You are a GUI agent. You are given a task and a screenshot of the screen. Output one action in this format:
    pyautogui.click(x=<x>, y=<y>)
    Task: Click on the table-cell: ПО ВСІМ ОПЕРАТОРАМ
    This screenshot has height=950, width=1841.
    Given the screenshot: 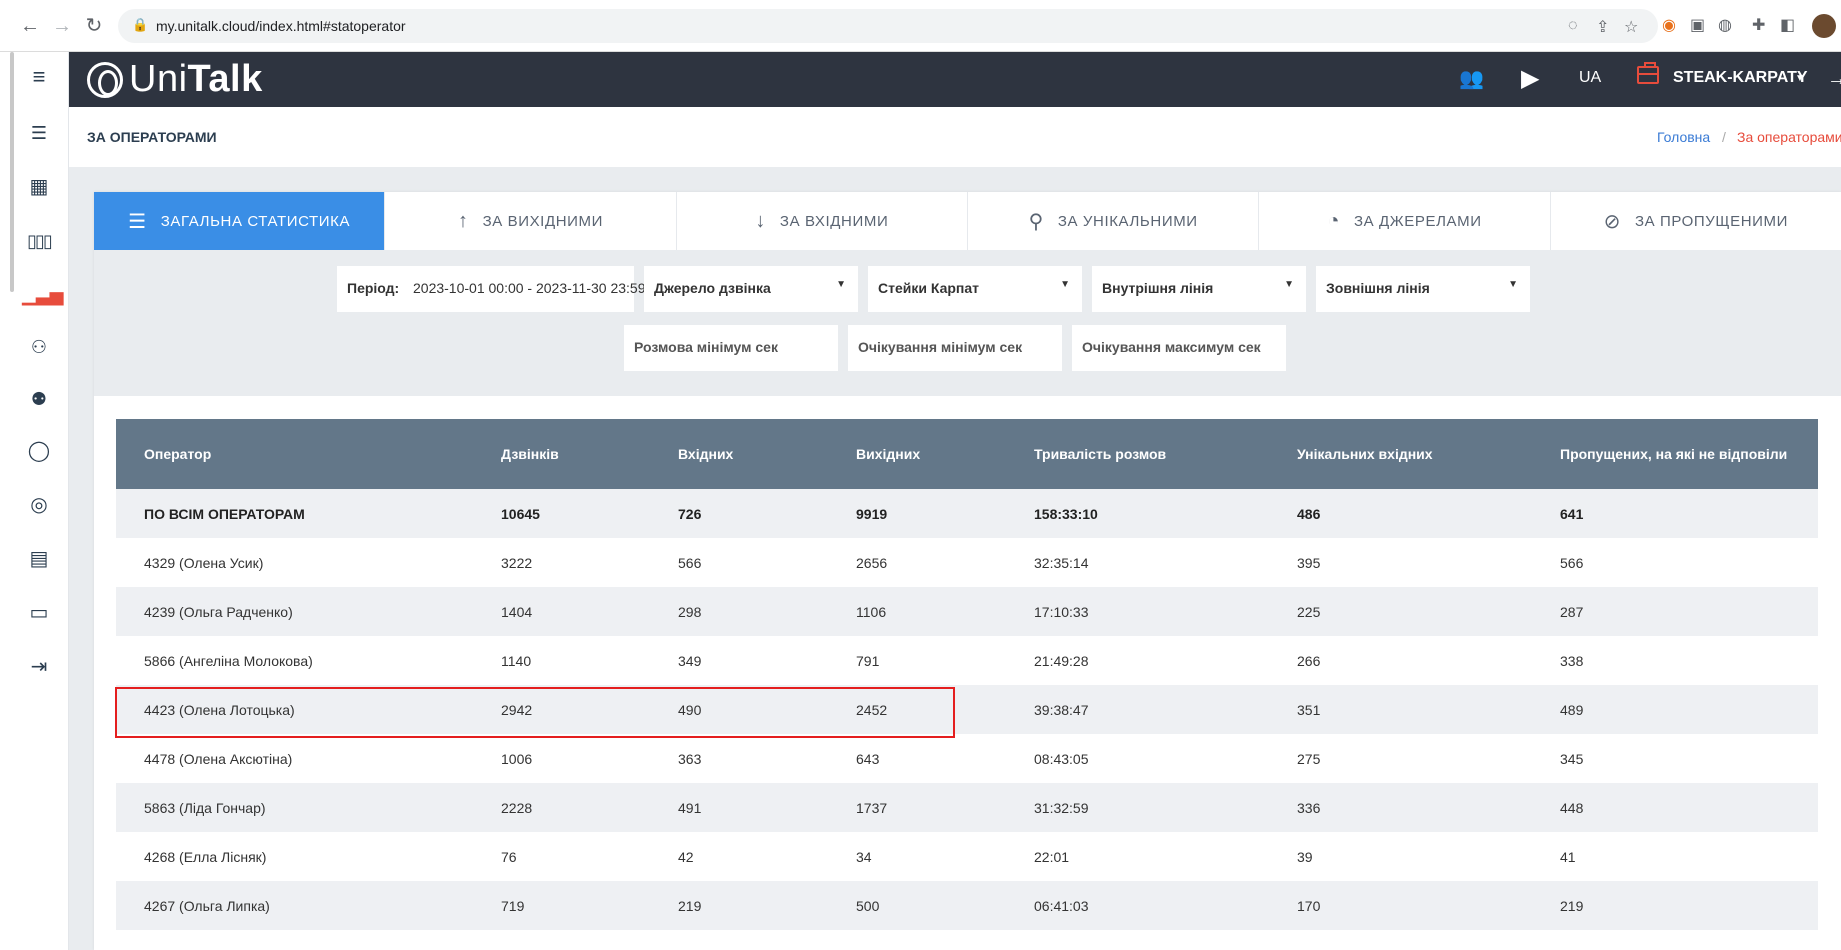 What is the action you would take?
    pyautogui.click(x=224, y=513)
    